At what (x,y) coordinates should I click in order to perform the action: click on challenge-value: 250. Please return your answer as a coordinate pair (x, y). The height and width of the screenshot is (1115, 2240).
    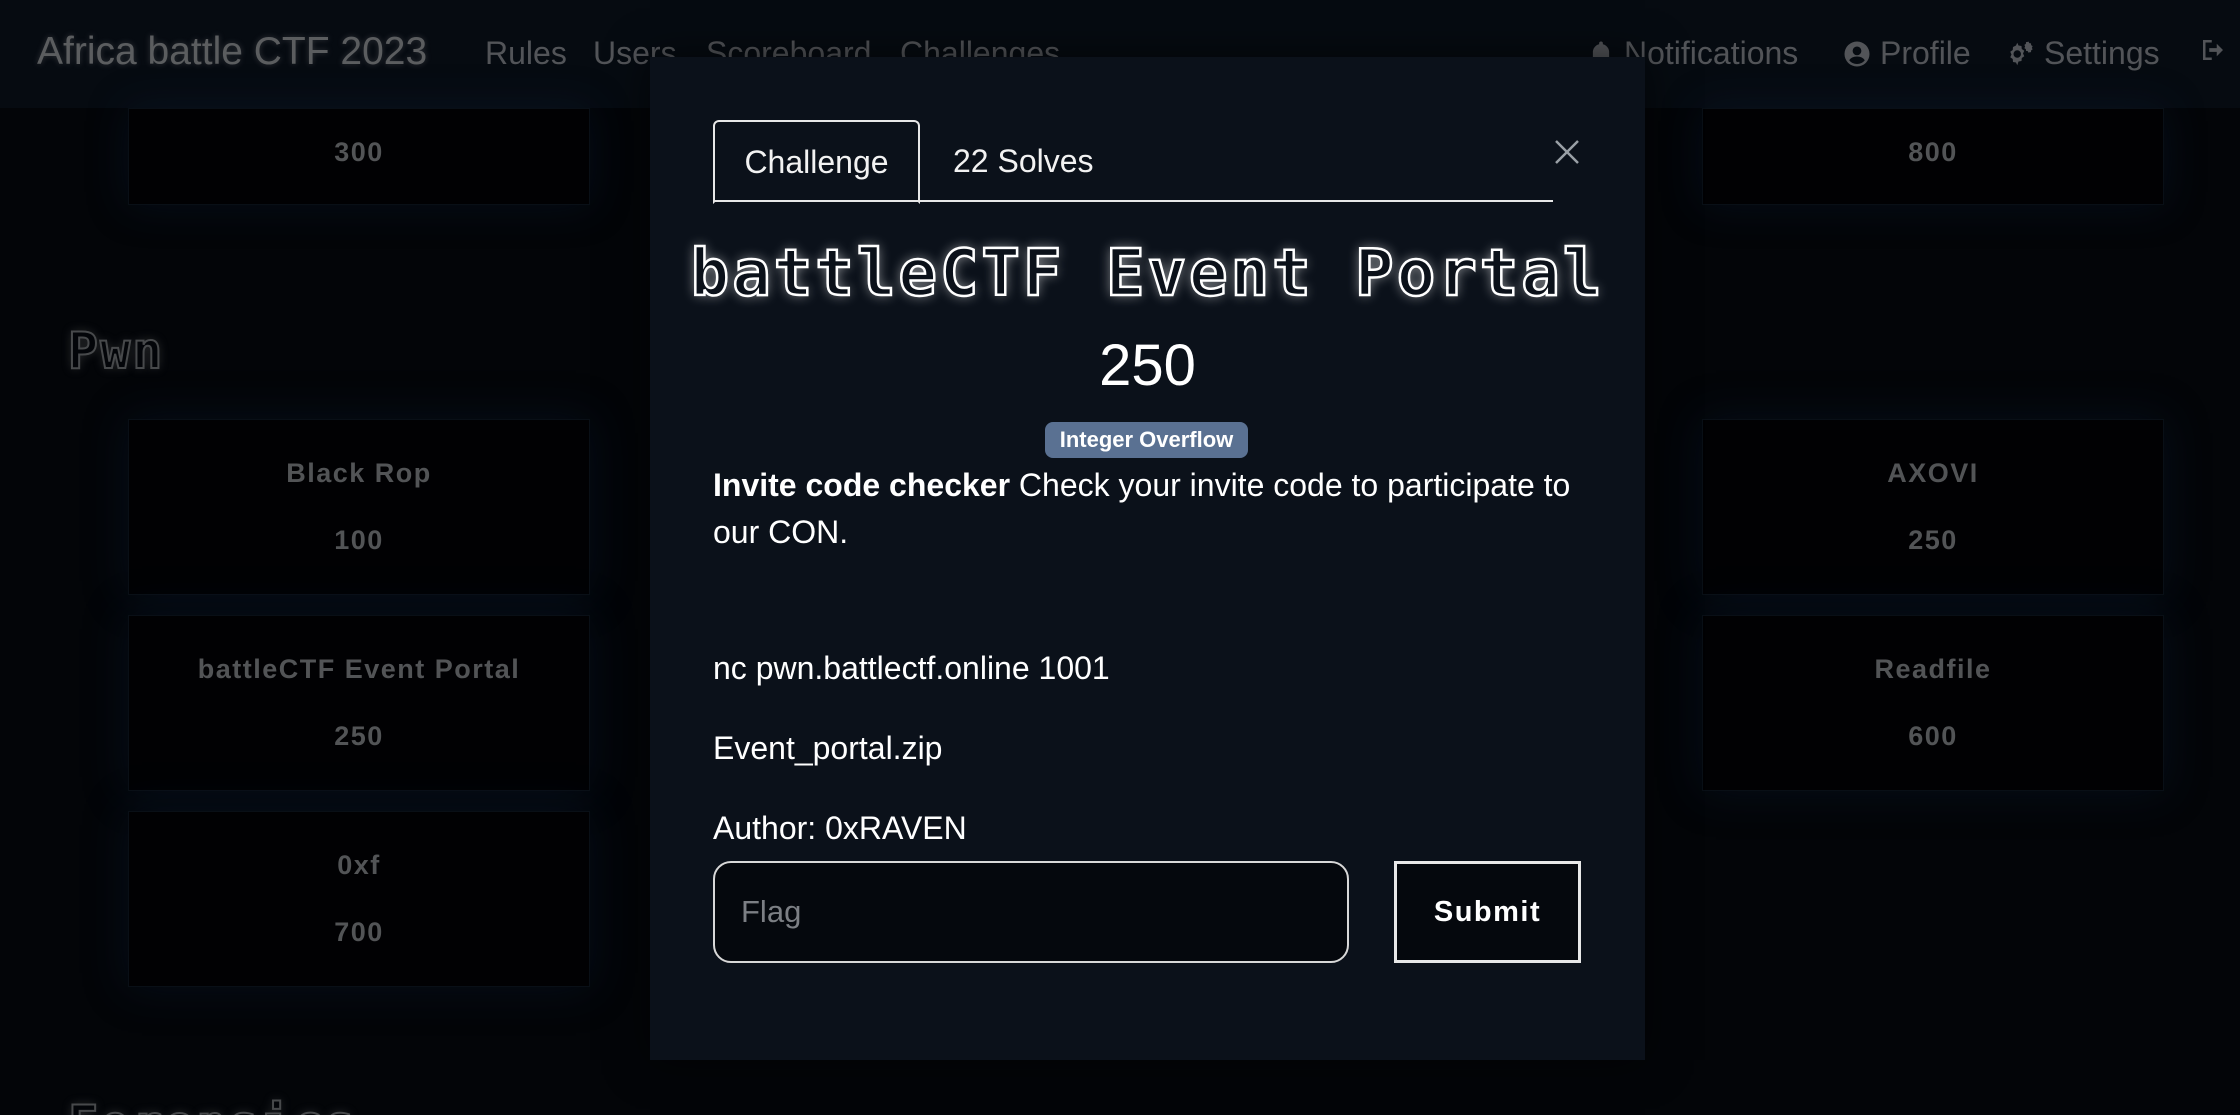
    Looking at the image, I should click on (1147, 365).